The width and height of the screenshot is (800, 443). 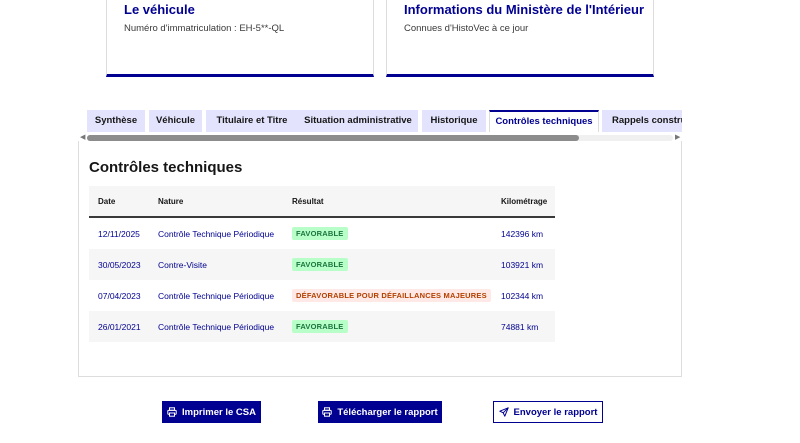 I want to click on tab-controles-techniques: Contrôles techniques, so click(x=544, y=121).